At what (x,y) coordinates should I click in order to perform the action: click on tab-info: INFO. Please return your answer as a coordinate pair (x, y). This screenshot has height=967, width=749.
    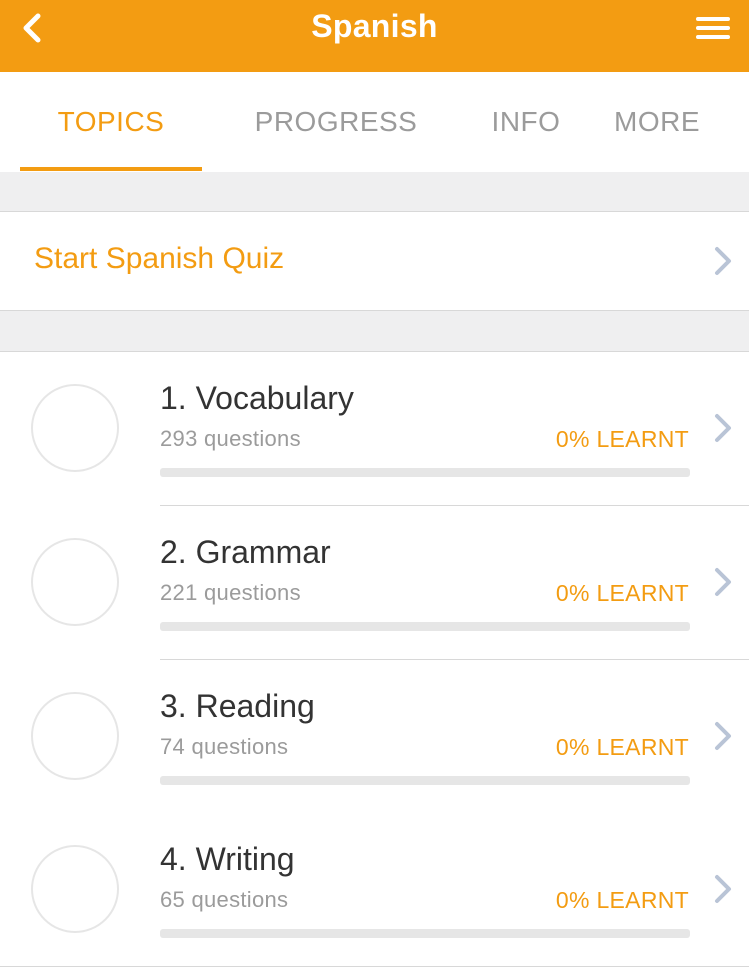
    Looking at the image, I should click on (526, 122).